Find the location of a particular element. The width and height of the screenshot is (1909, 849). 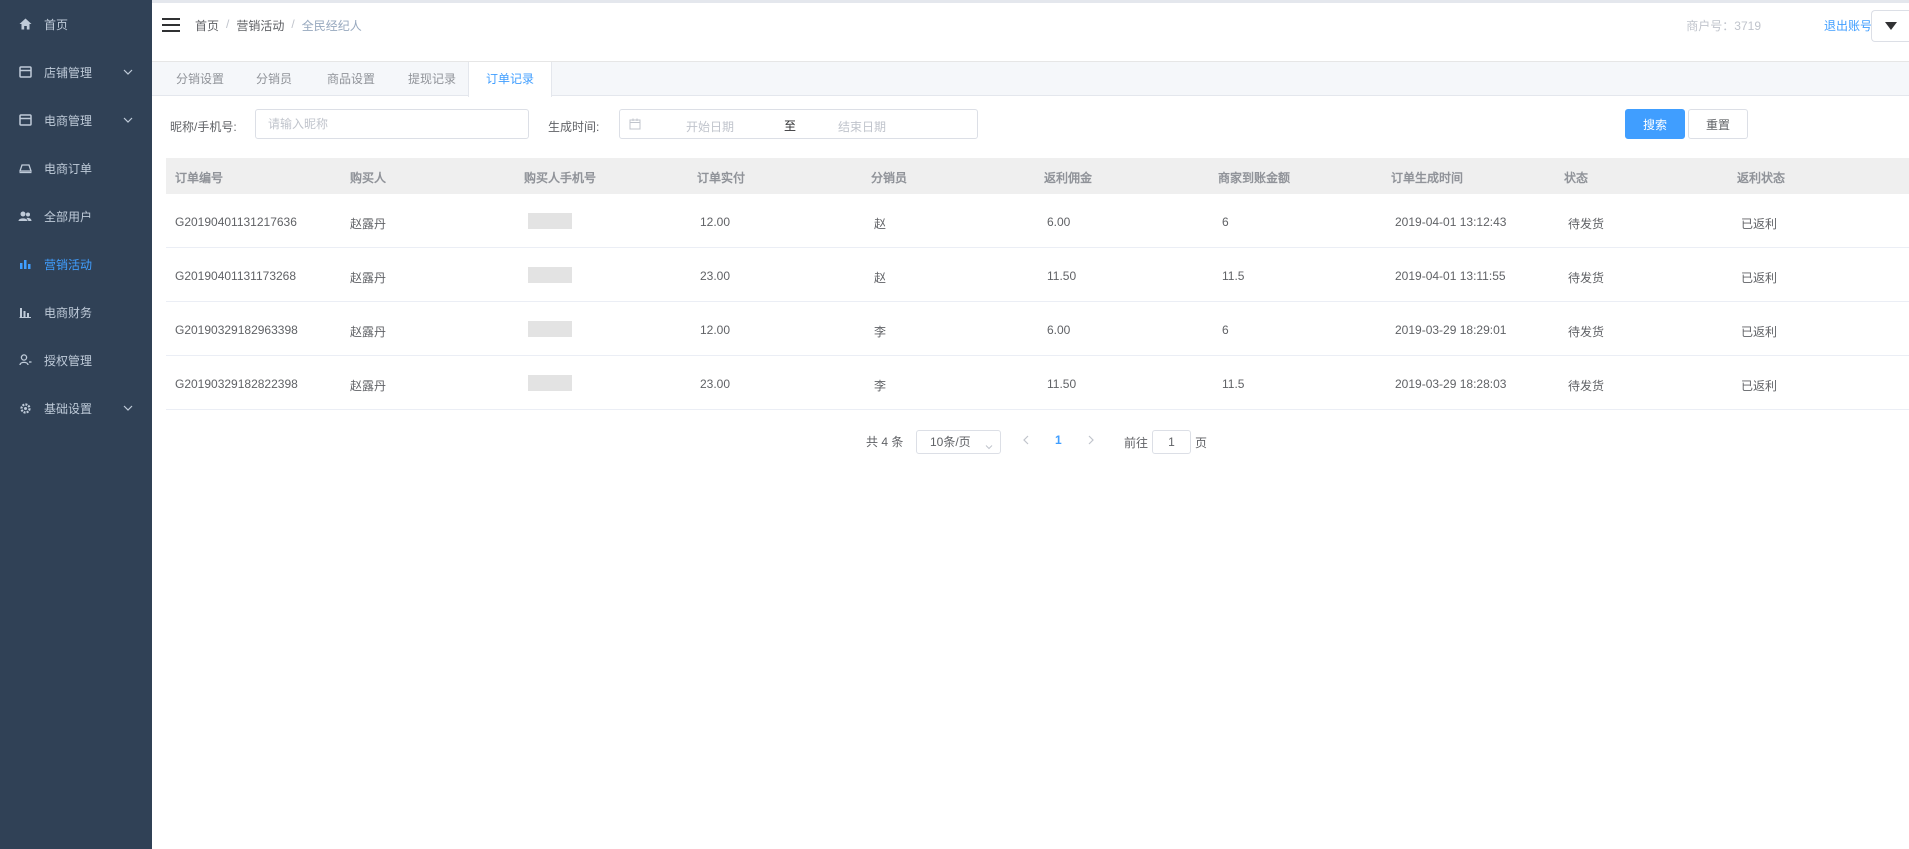

breadcrumb-marketing: 营销活动 is located at coordinates (260, 25).